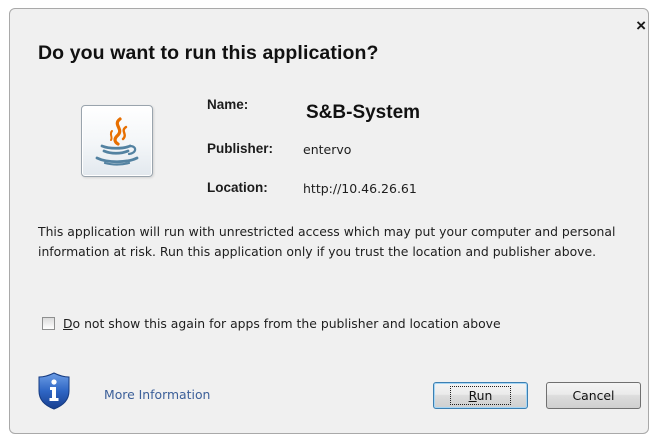 The height and width of the screenshot is (441, 652). Describe the element at coordinates (54, 391) in the screenshot. I see `shield-info-icon` at that location.